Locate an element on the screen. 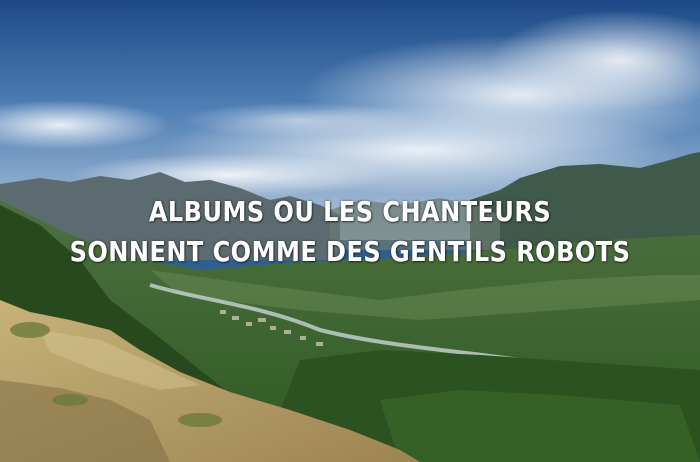  caption-line-1: ALBUMS OU LES CHANTEURS is located at coordinates (350, 211).